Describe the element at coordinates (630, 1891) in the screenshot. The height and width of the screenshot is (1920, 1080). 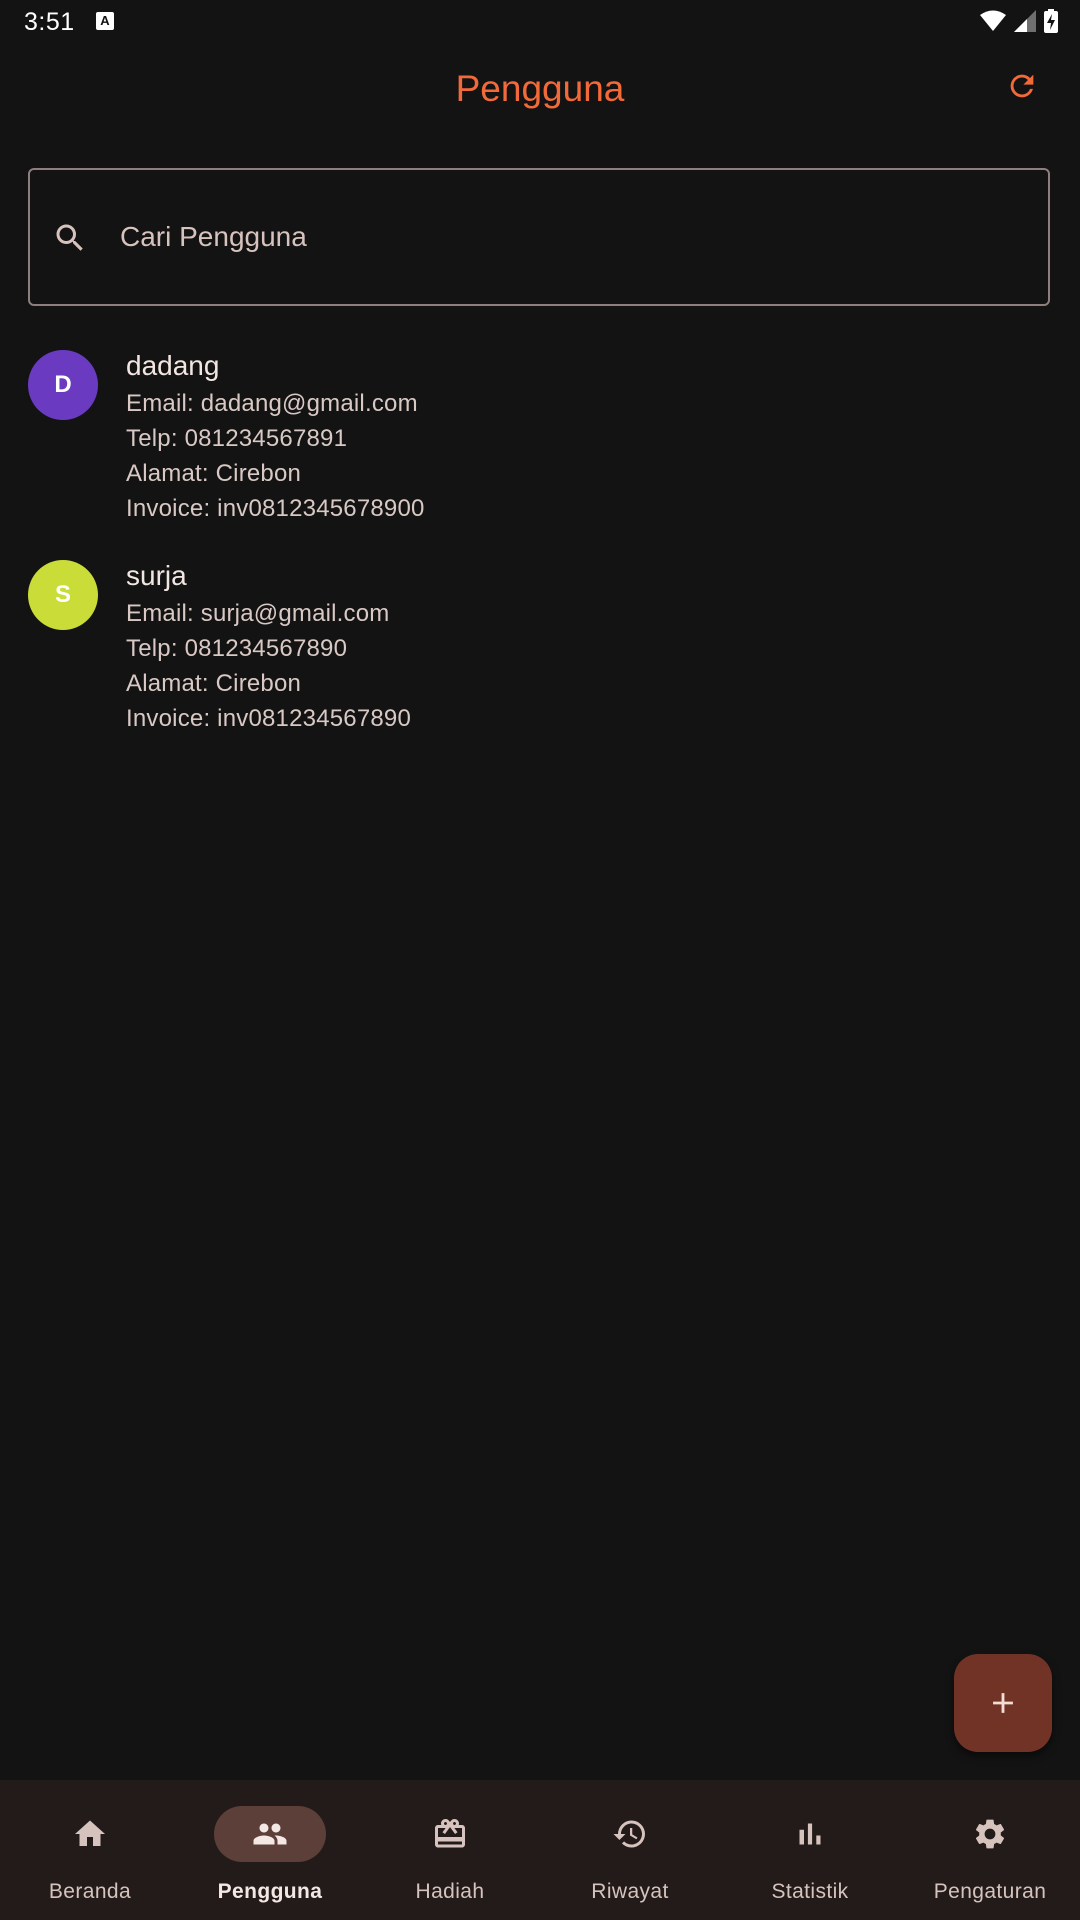
I see `nav-label: Riwayat` at that location.